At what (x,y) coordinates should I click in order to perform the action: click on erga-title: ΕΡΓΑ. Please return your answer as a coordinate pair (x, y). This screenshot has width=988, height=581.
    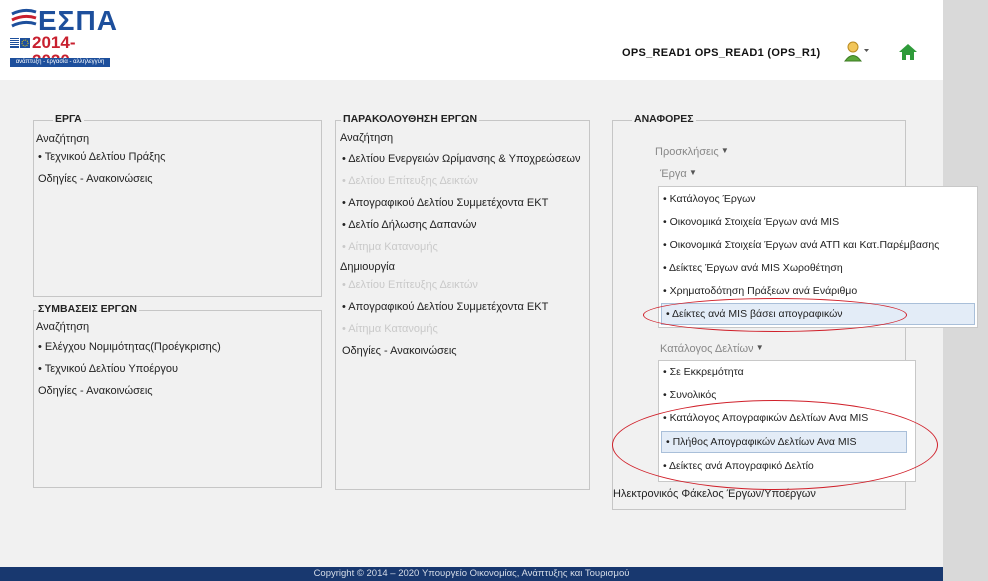
    Looking at the image, I should click on (68, 119).